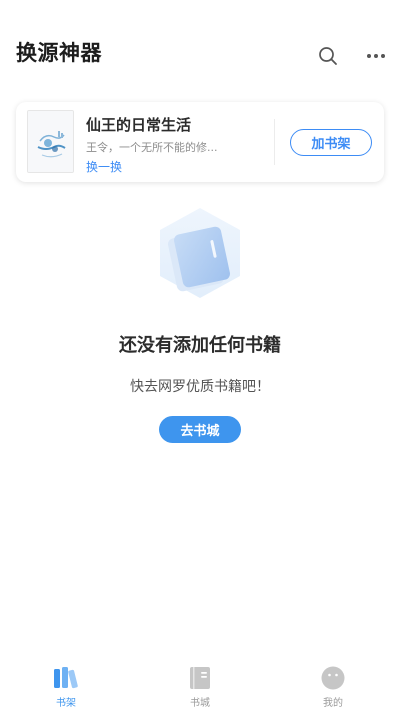 Image resolution: width=400 pixels, height=711 pixels. I want to click on switch-recommendation-link: 换一换, so click(104, 166).